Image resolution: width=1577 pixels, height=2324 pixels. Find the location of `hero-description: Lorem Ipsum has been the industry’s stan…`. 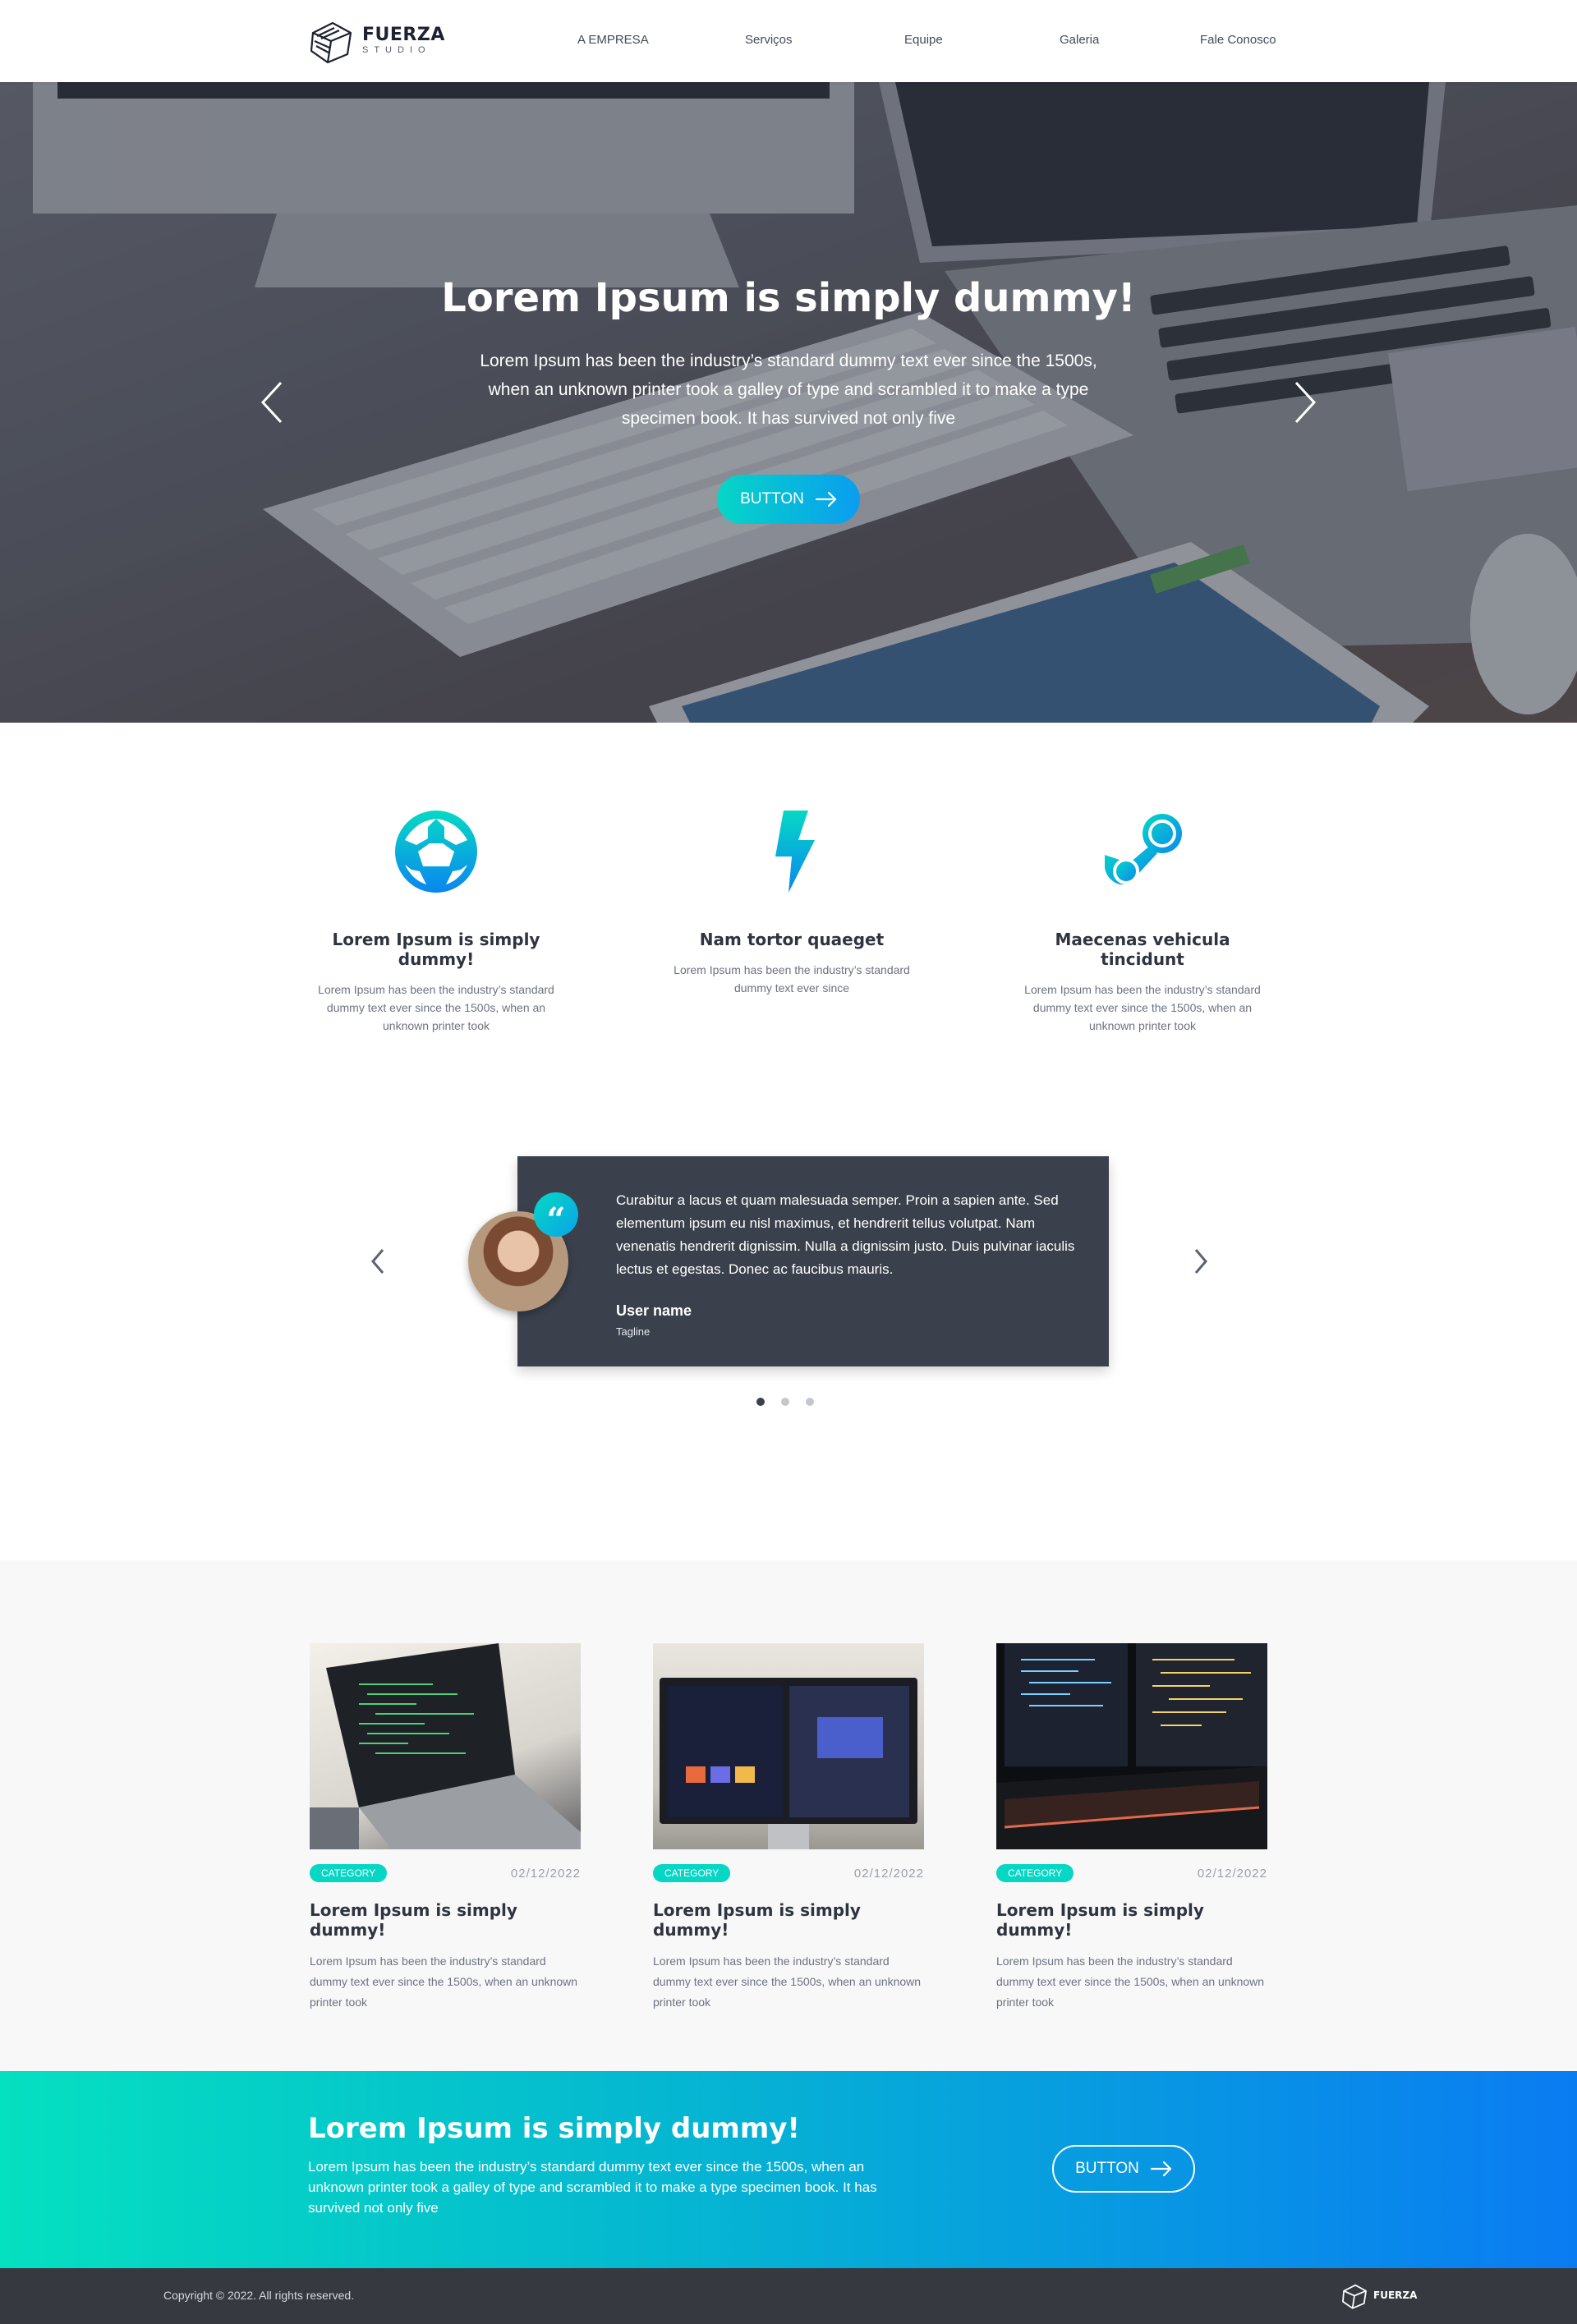

hero-description: Lorem Ipsum has been the industry’s stan… is located at coordinates (788, 389).